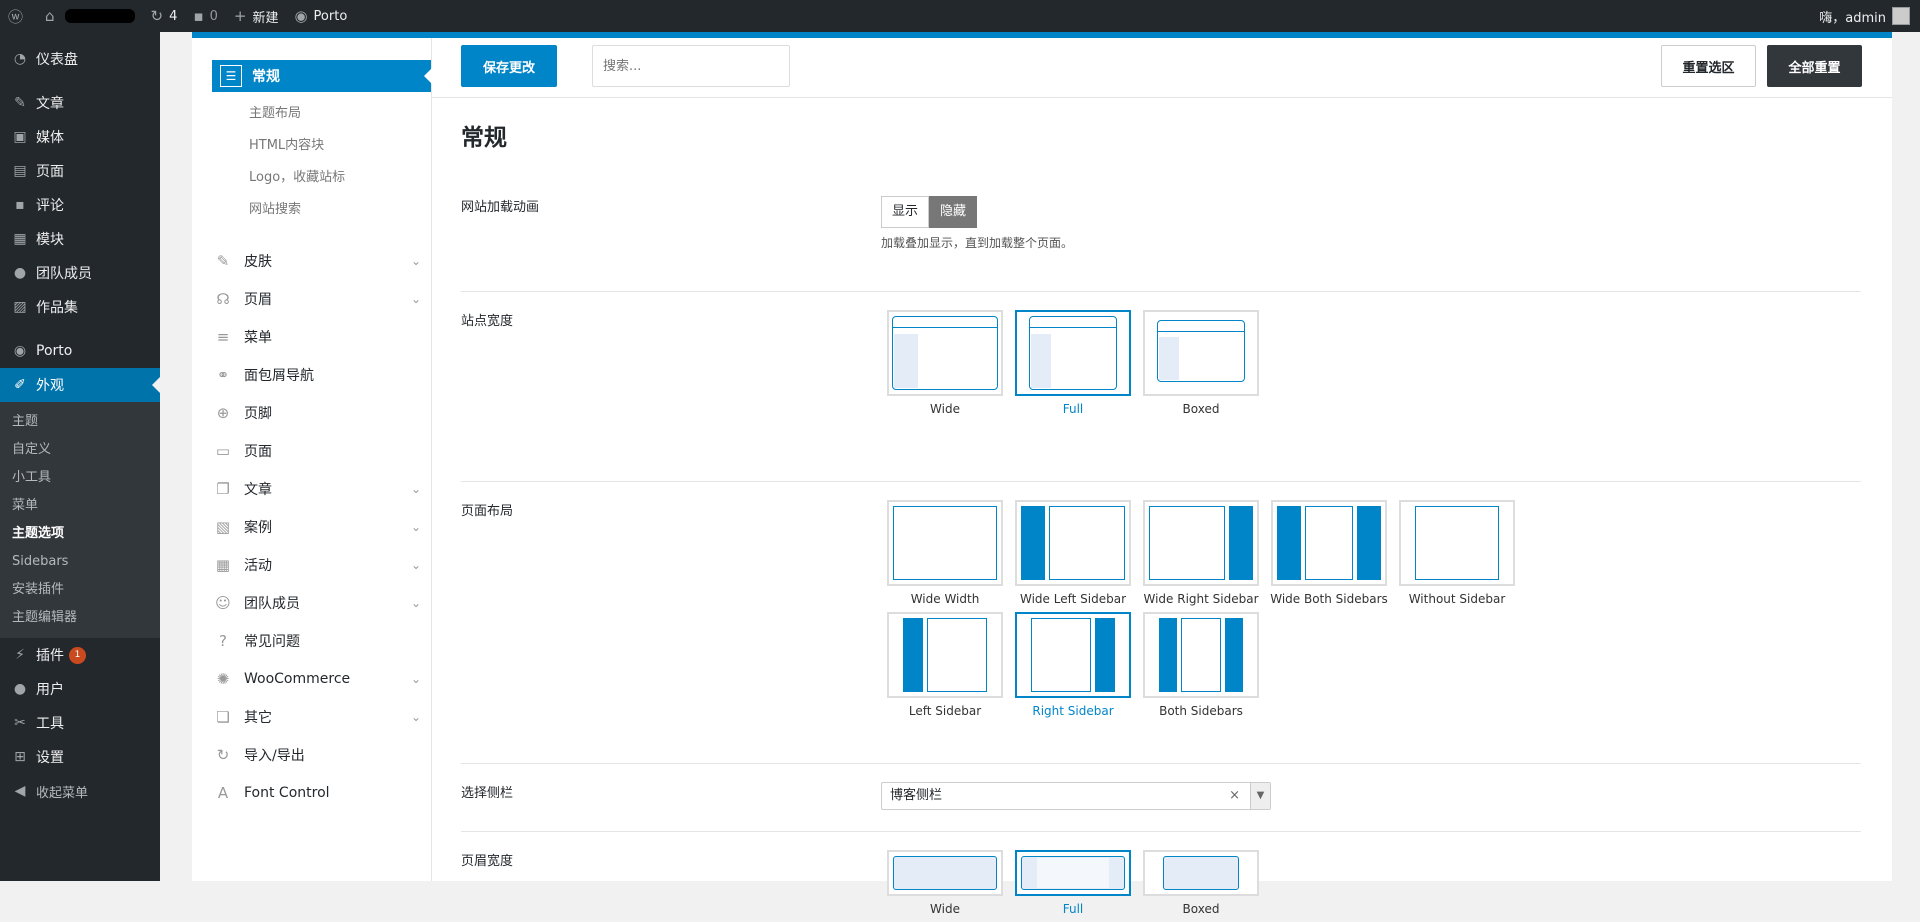 This screenshot has height=922, width=1920. What do you see at coordinates (311, 178) in the screenshot?
I see `nav-sub-logo: Logo，收藏站标` at bounding box center [311, 178].